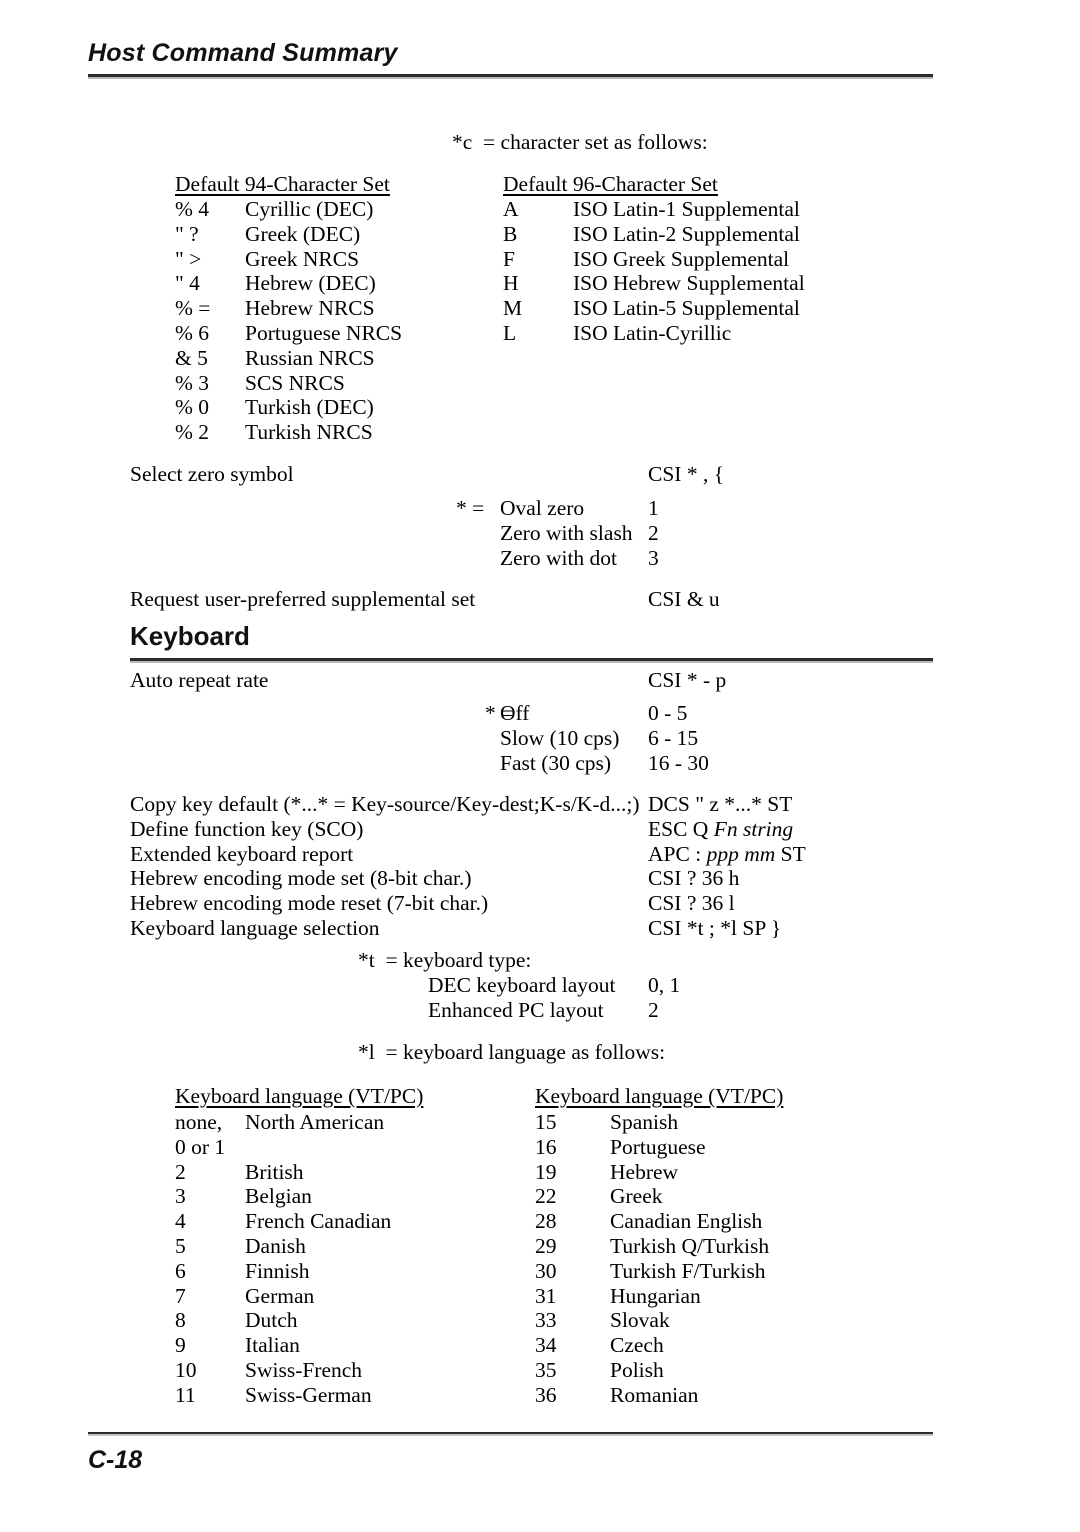 This screenshot has width=1080, height=1532. What do you see at coordinates (200, 1146) in the screenshot?
I see `language-left-code: 0 or 1` at bounding box center [200, 1146].